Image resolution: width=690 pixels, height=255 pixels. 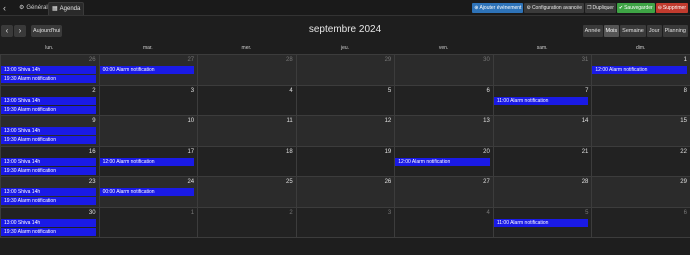 I want to click on day-cell: 8, so click(x=640, y=99).